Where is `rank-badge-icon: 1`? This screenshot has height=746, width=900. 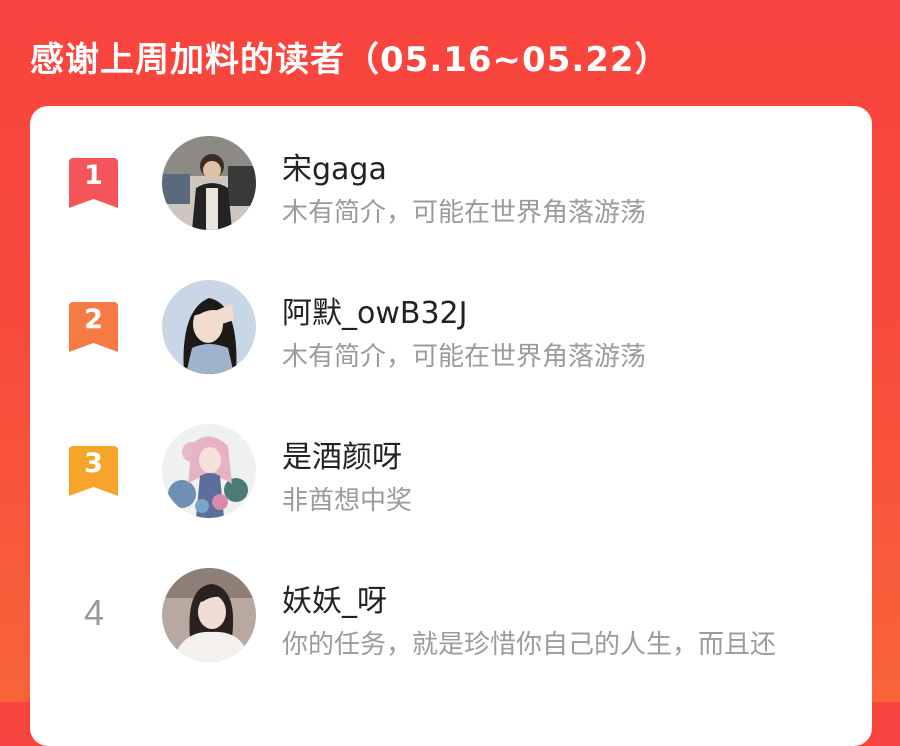
rank-badge-icon: 1 is located at coordinates (93, 183).